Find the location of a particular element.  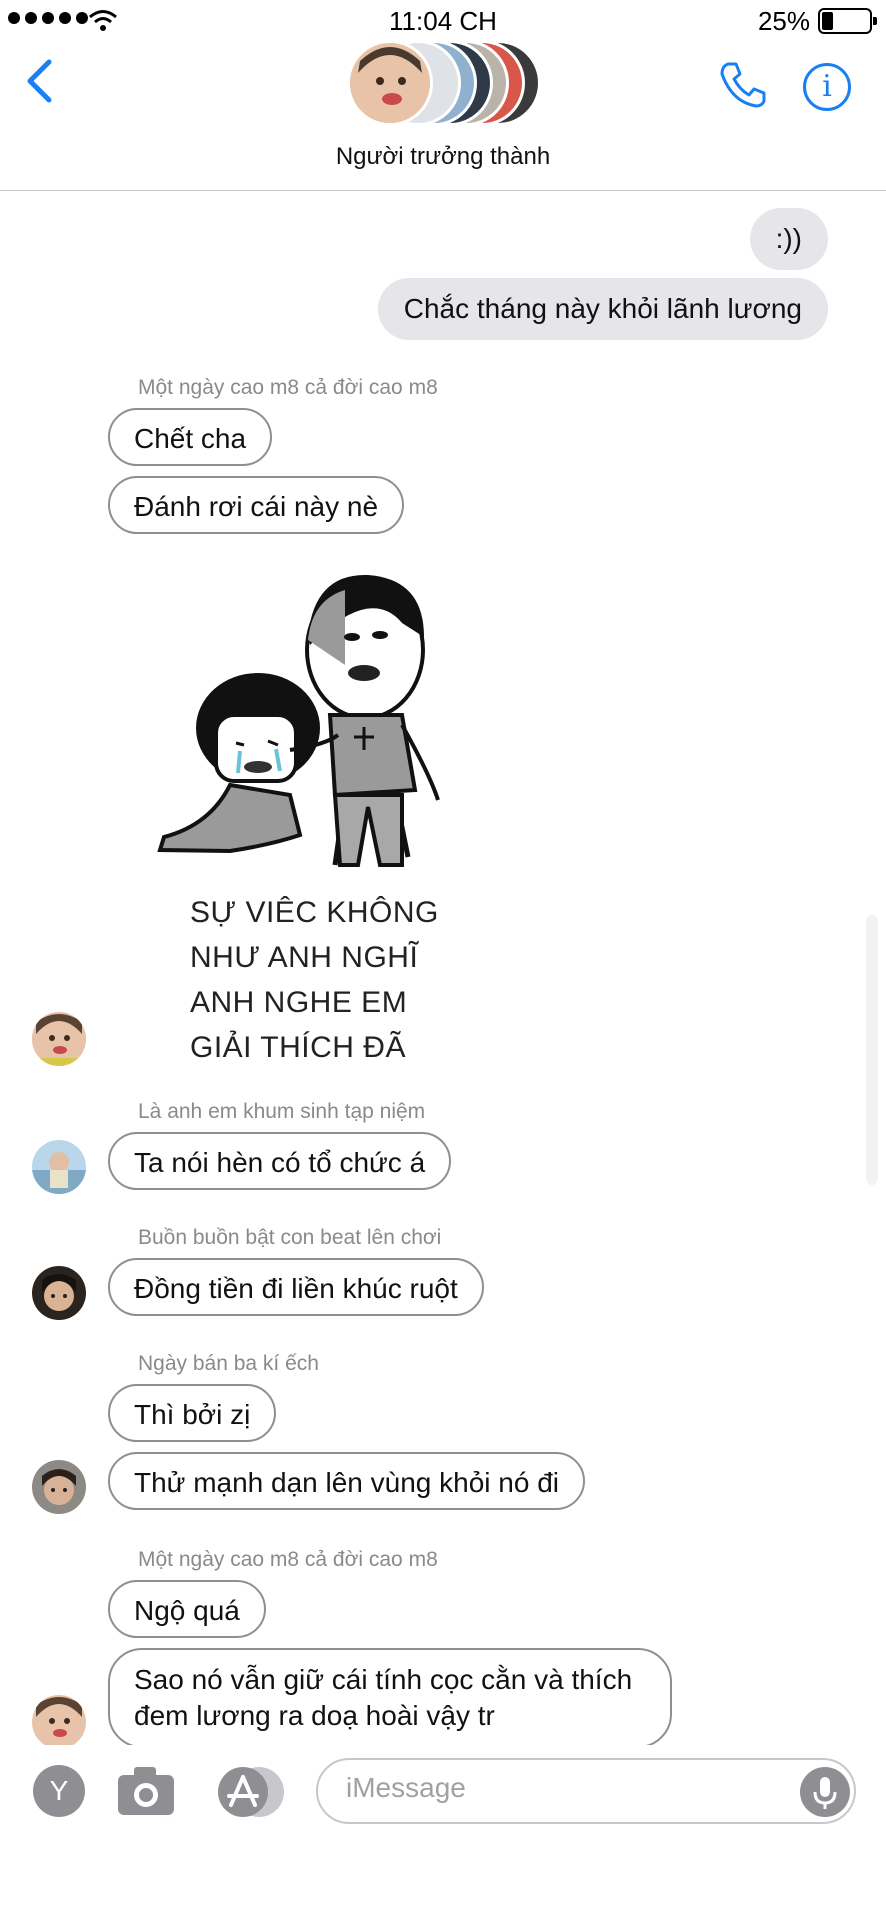

incoming-message: Chết cha is located at coordinates (190, 437).